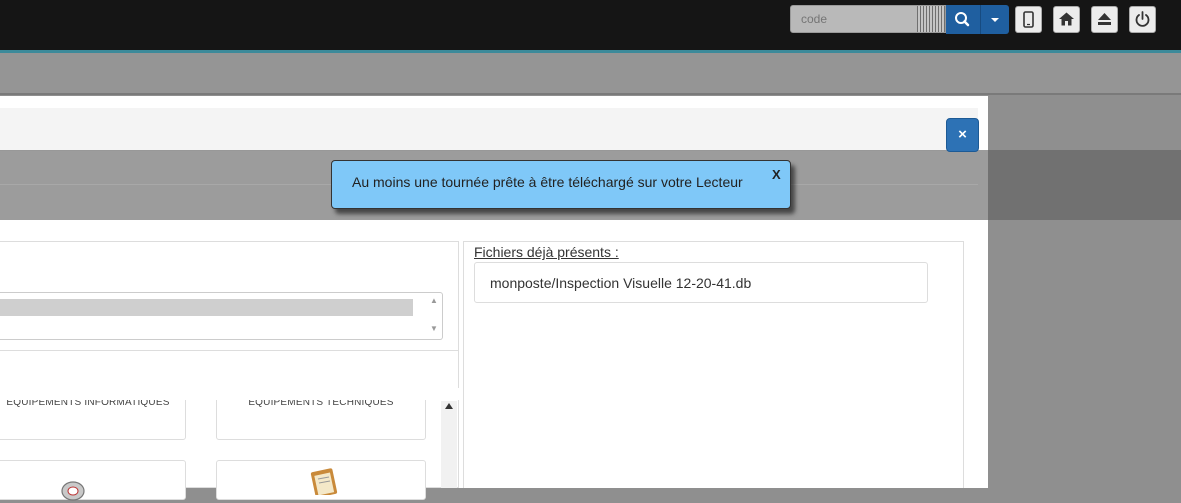 The width and height of the screenshot is (1181, 503). Describe the element at coordinates (229, 394) in the screenshot. I see `grid-clip` at that location.